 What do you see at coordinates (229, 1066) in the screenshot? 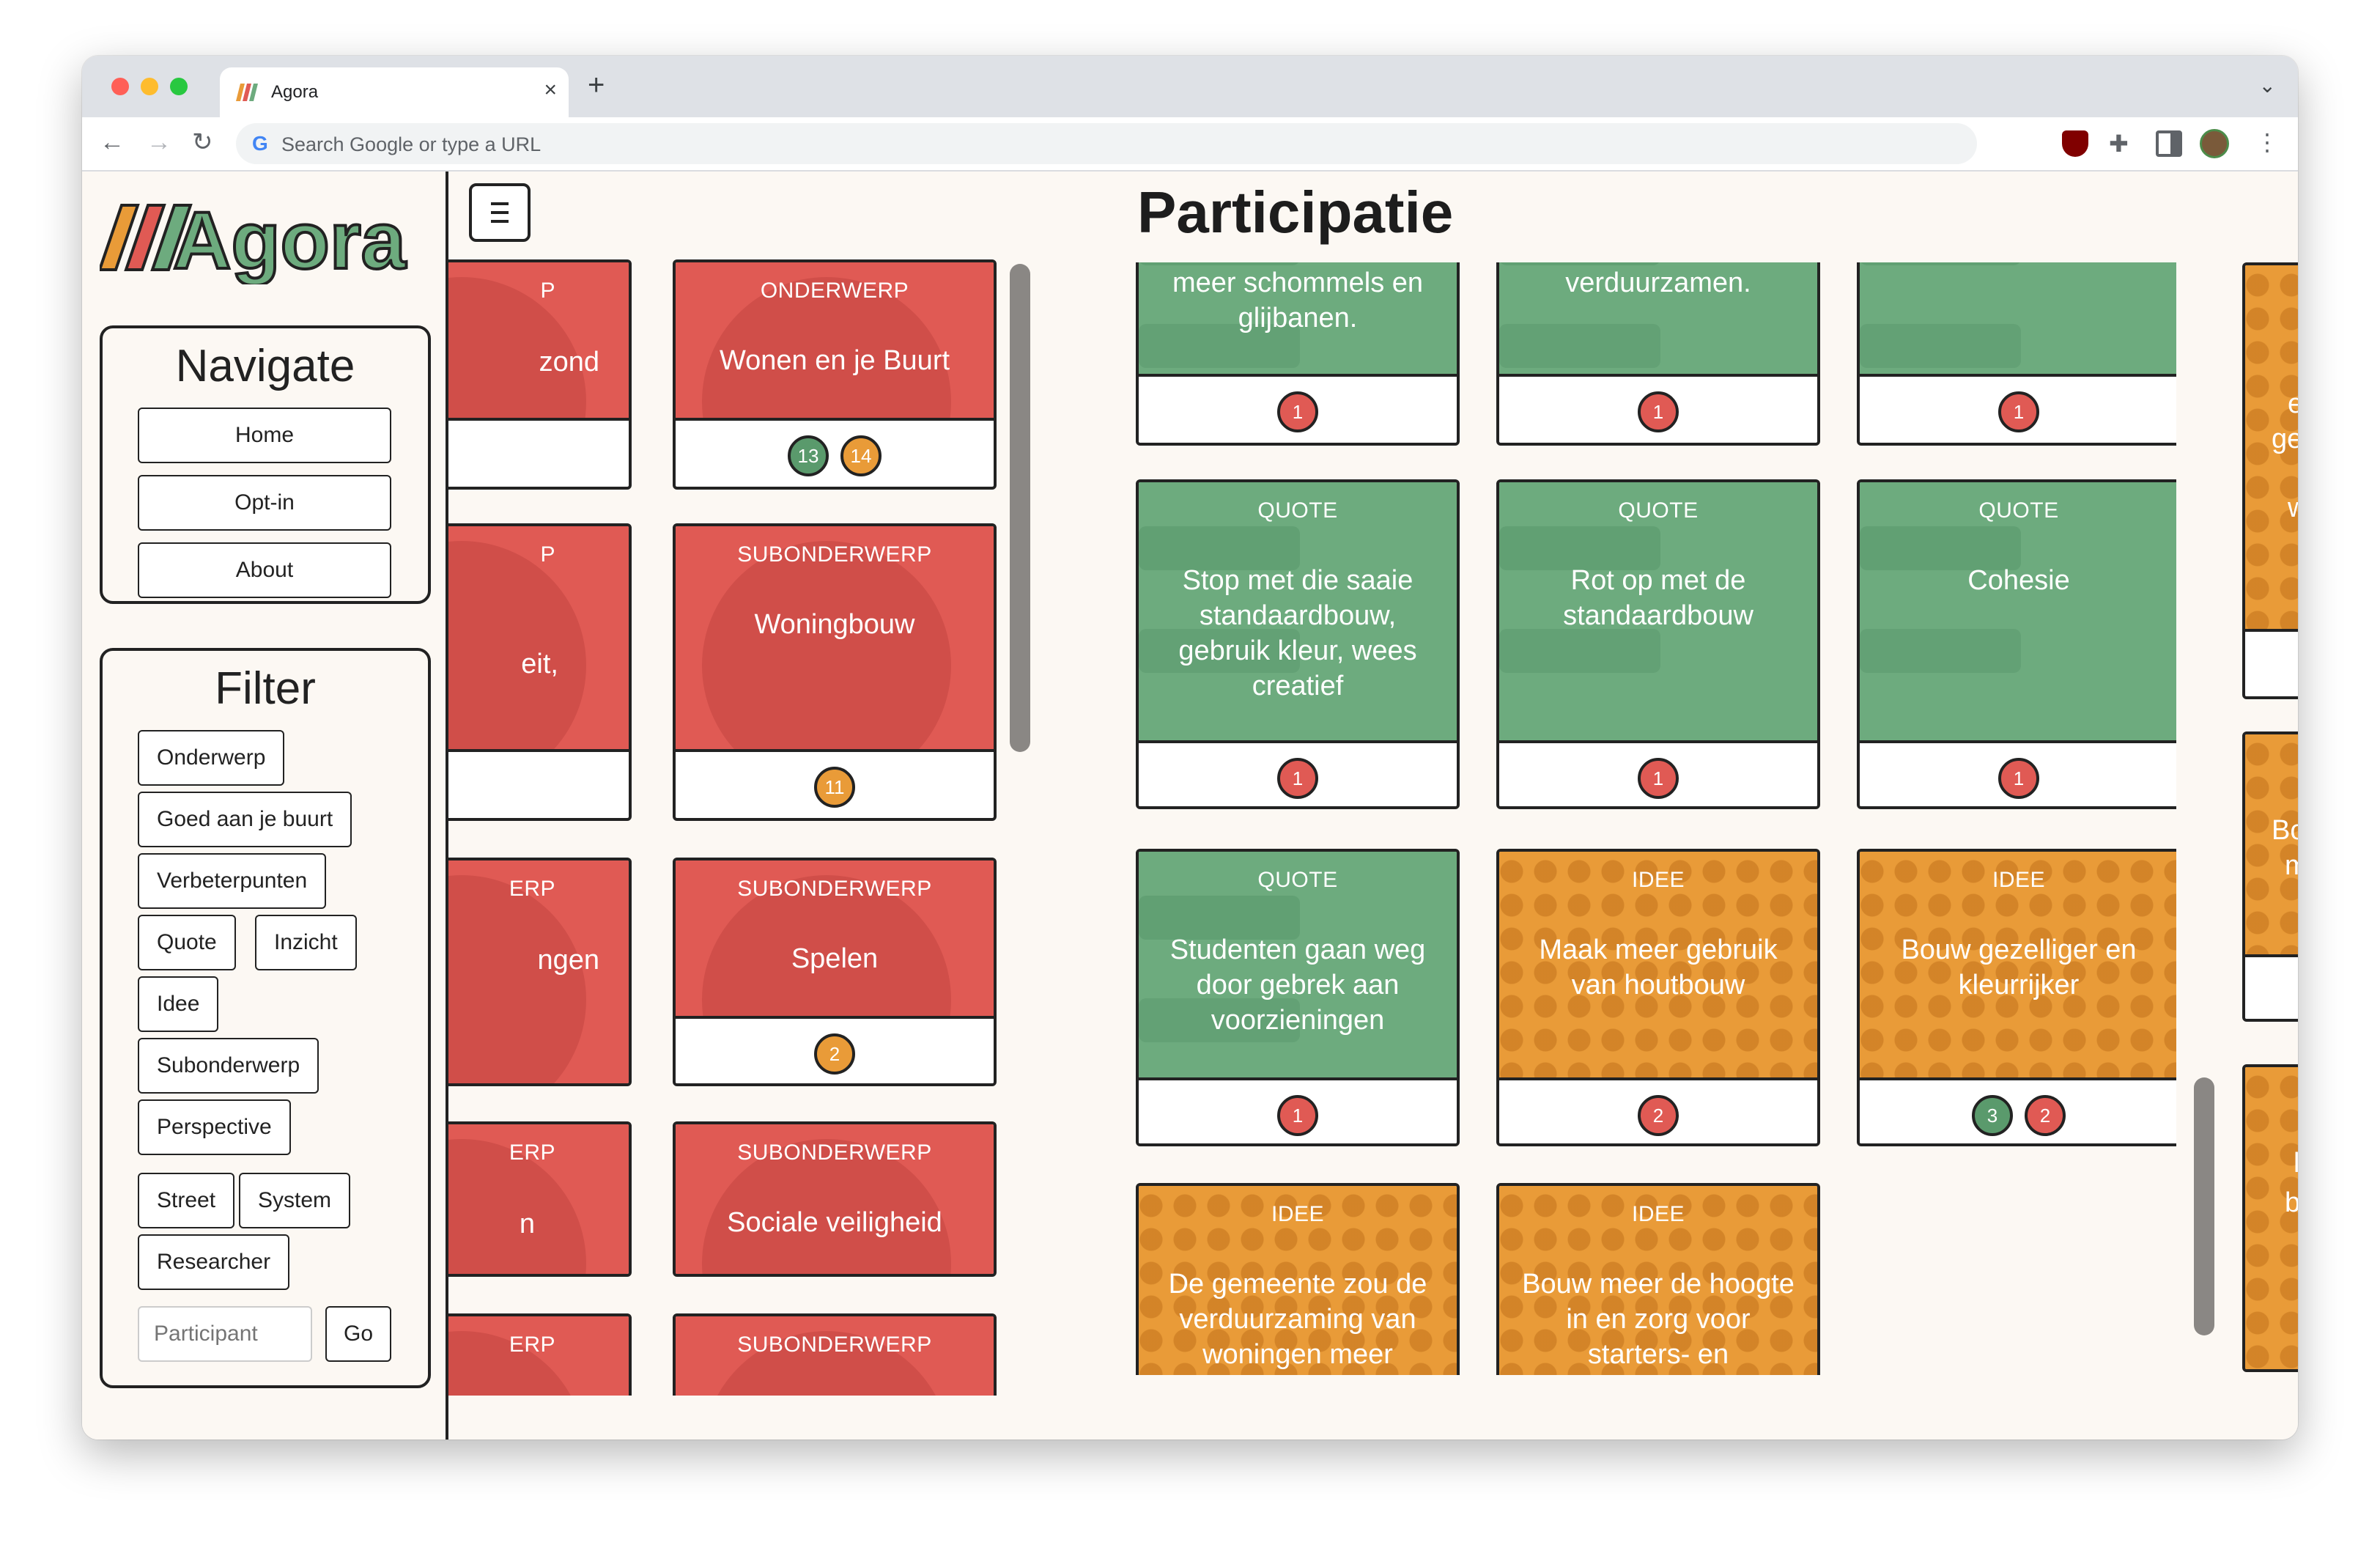
I see `filter-subonderwerp: Subonderwerp` at bounding box center [229, 1066].